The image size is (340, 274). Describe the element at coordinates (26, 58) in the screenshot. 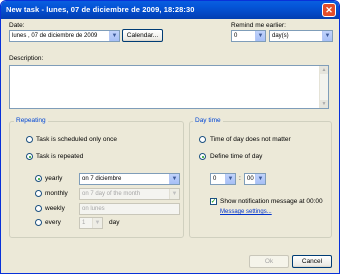

I see `description-label: Description:` at that location.